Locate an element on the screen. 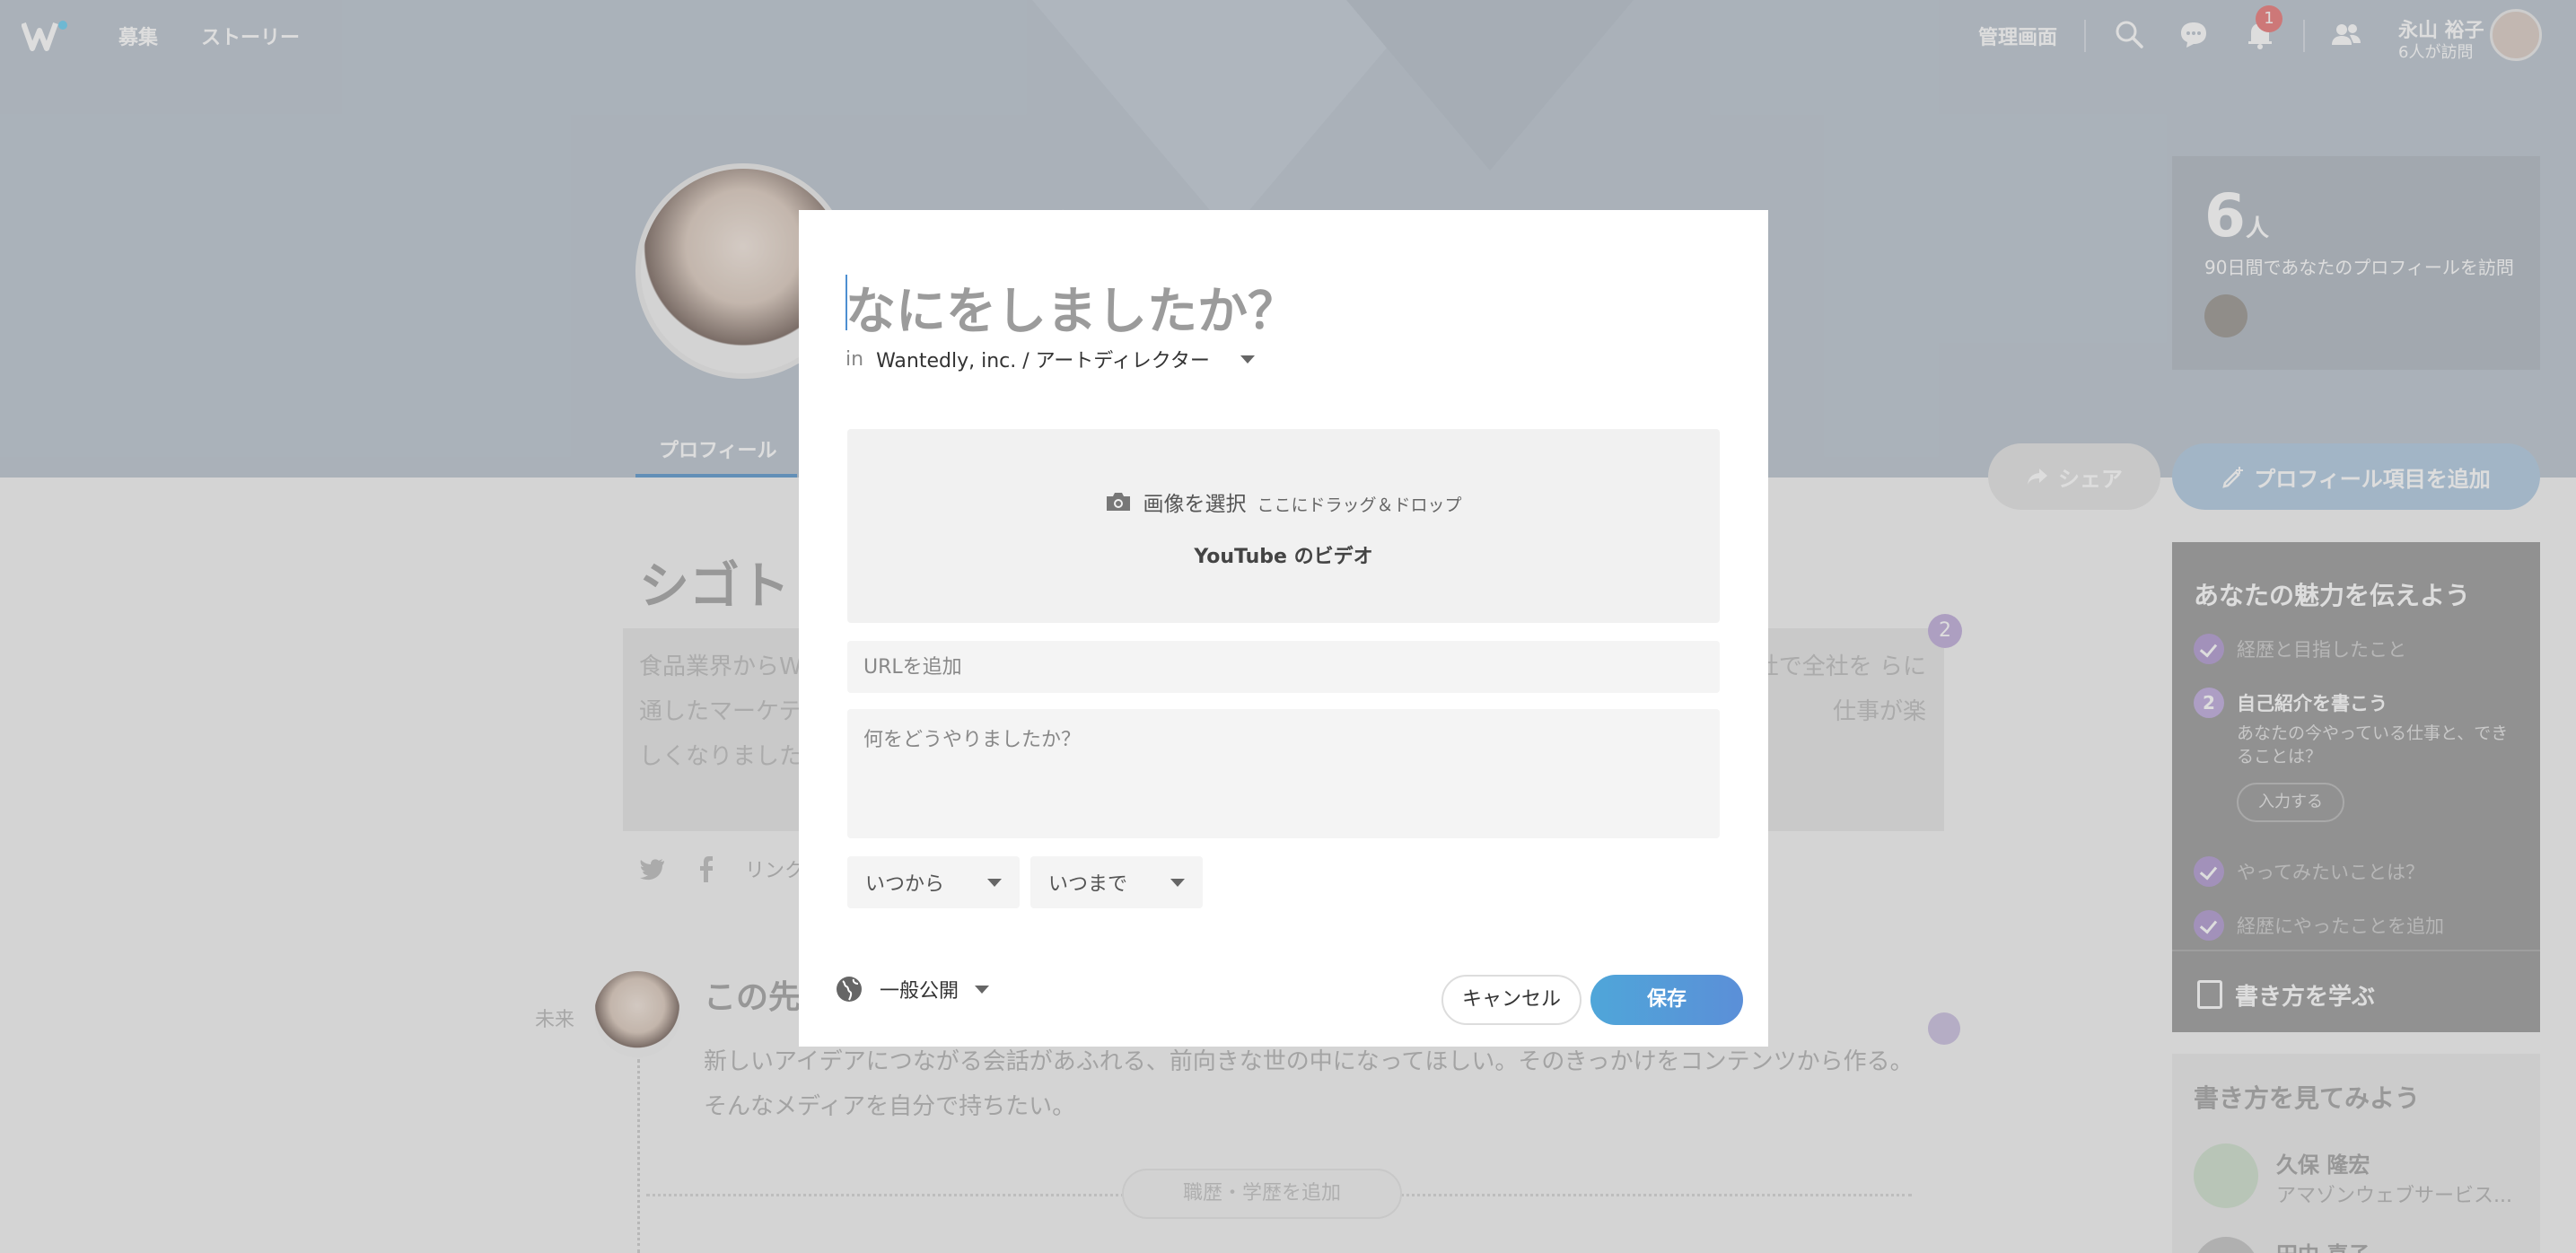  url-input is located at coordinates (1283, 667).